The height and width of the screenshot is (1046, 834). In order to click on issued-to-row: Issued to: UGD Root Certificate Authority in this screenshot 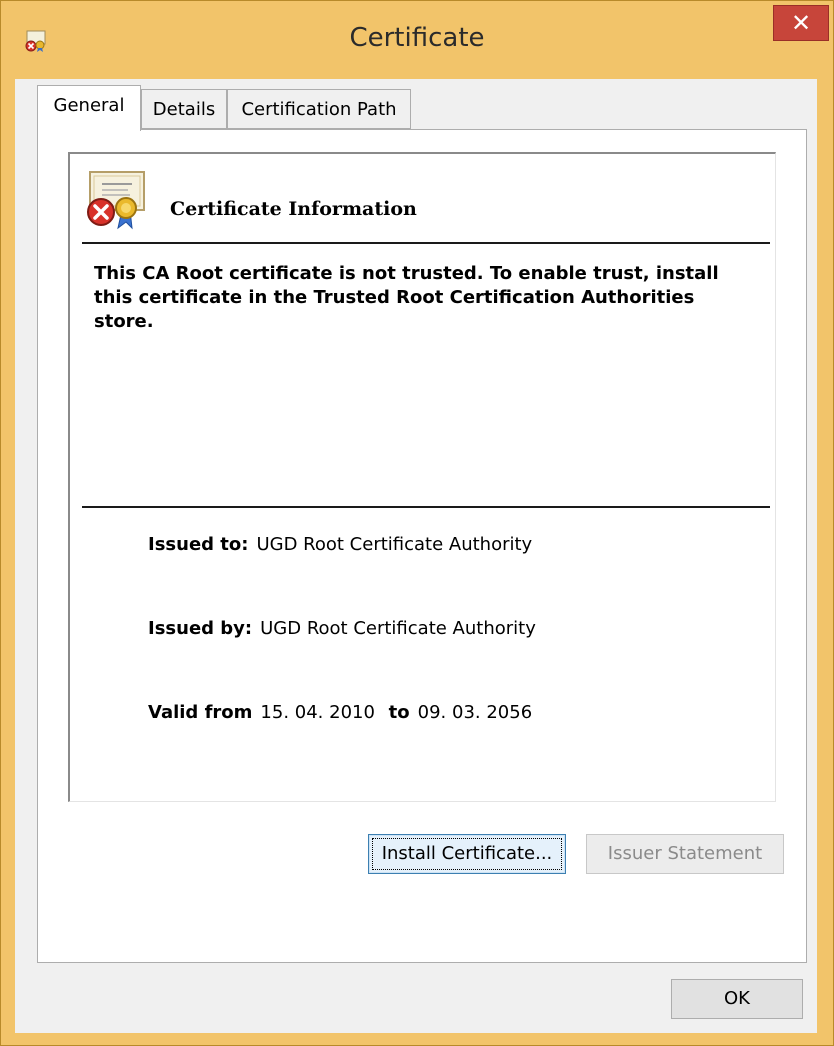, I will do `click(340, 544)`.